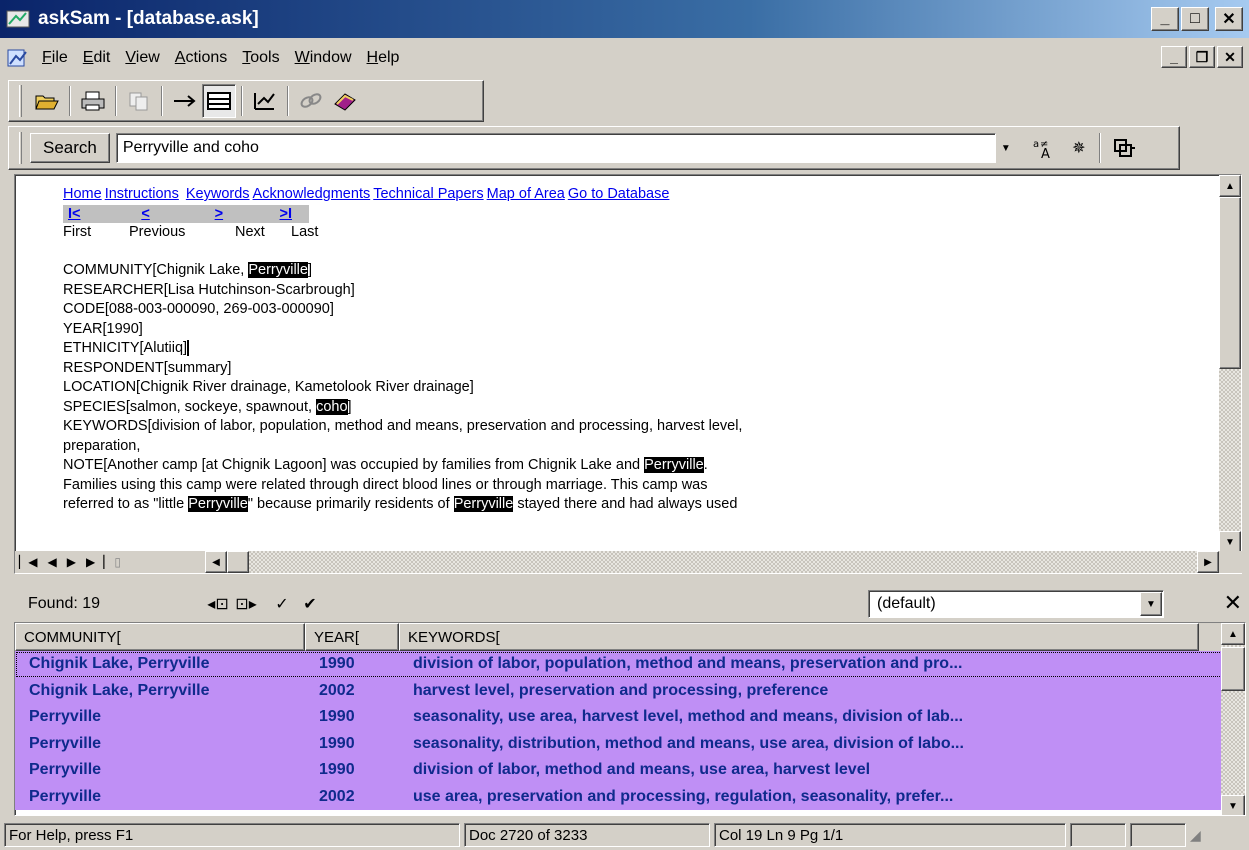  I want to click on status-panel-empty, so click(1158, 835).